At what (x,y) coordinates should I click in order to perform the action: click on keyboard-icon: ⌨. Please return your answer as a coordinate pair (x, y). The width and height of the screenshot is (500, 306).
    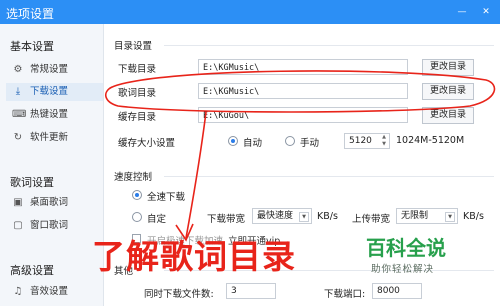
    Looking at the image, I should click on (19, 114).